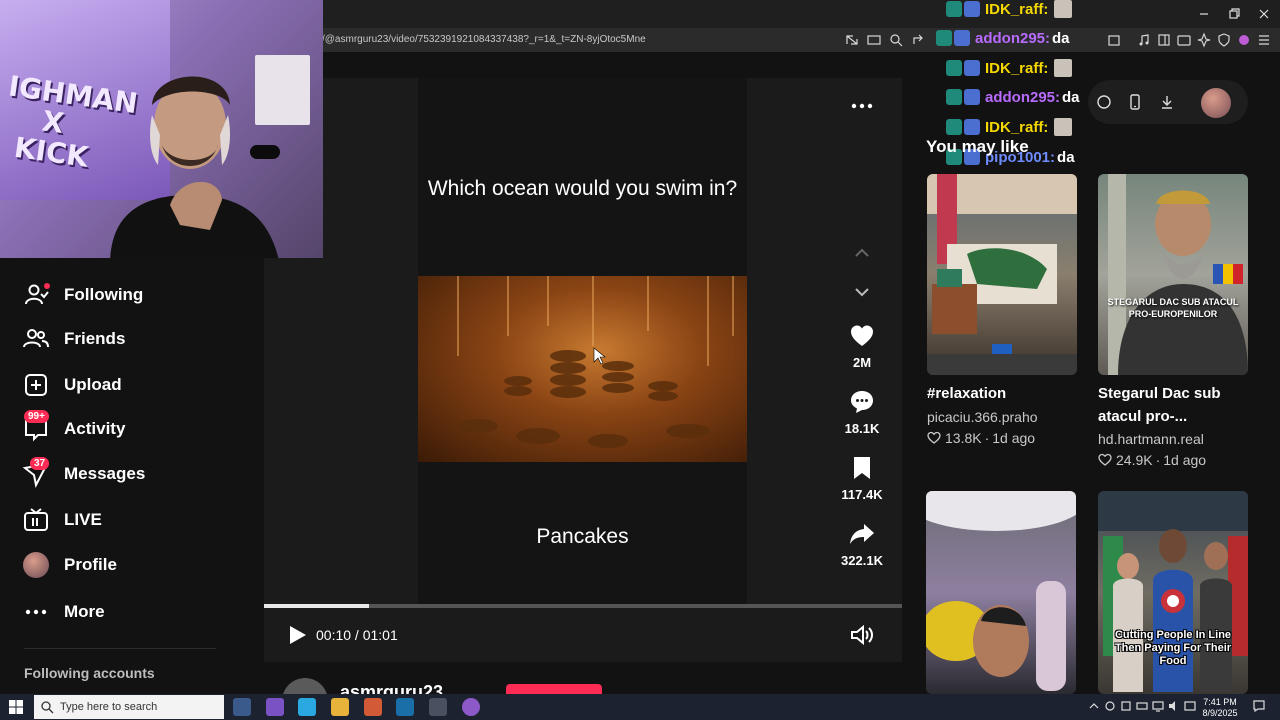 The width and height of the screenshot is (1280, 720). I want to click on recommendation-meta: 24.9K · 1d ago, so click(1152, 460).